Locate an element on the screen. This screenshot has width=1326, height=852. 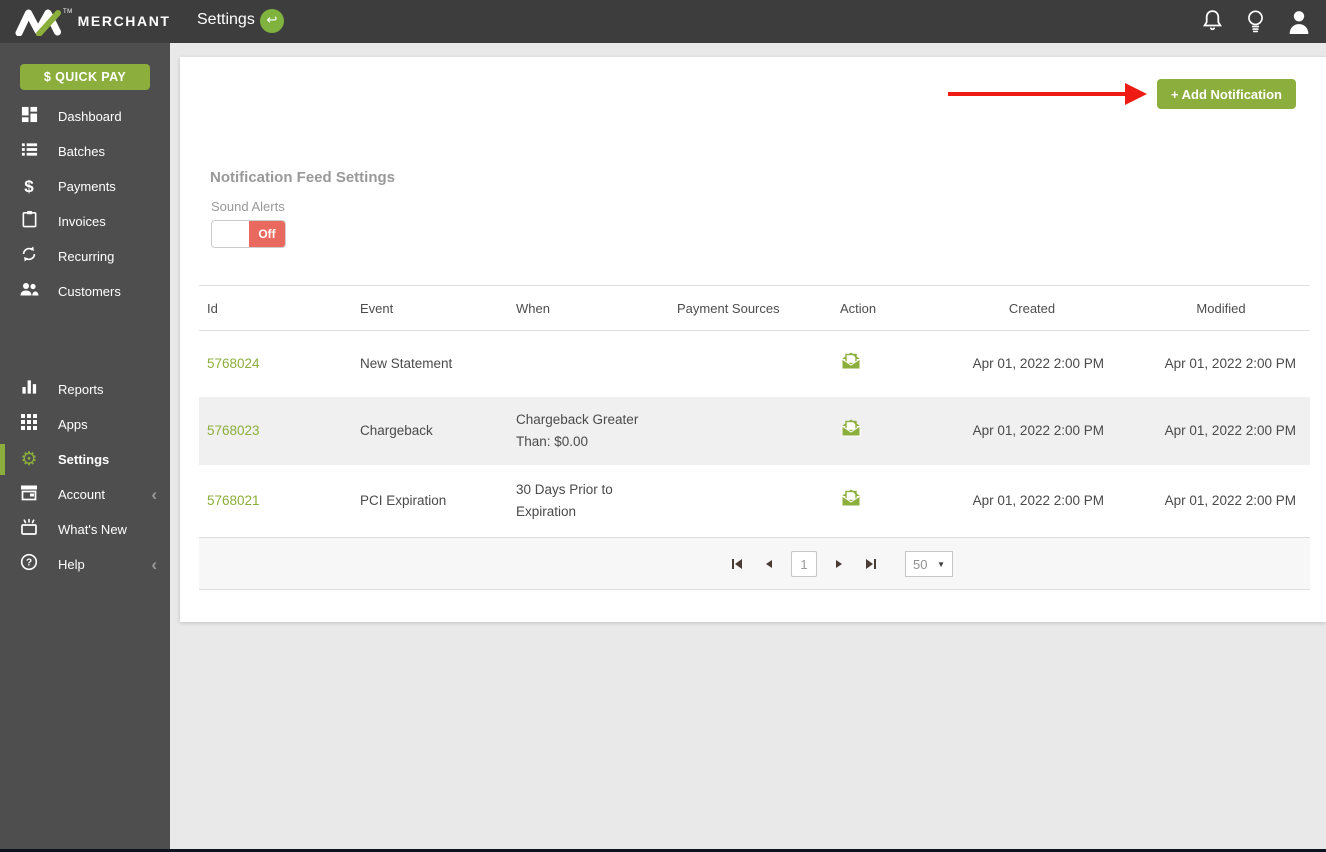
col-when: When is located at coordinates (588, 308).